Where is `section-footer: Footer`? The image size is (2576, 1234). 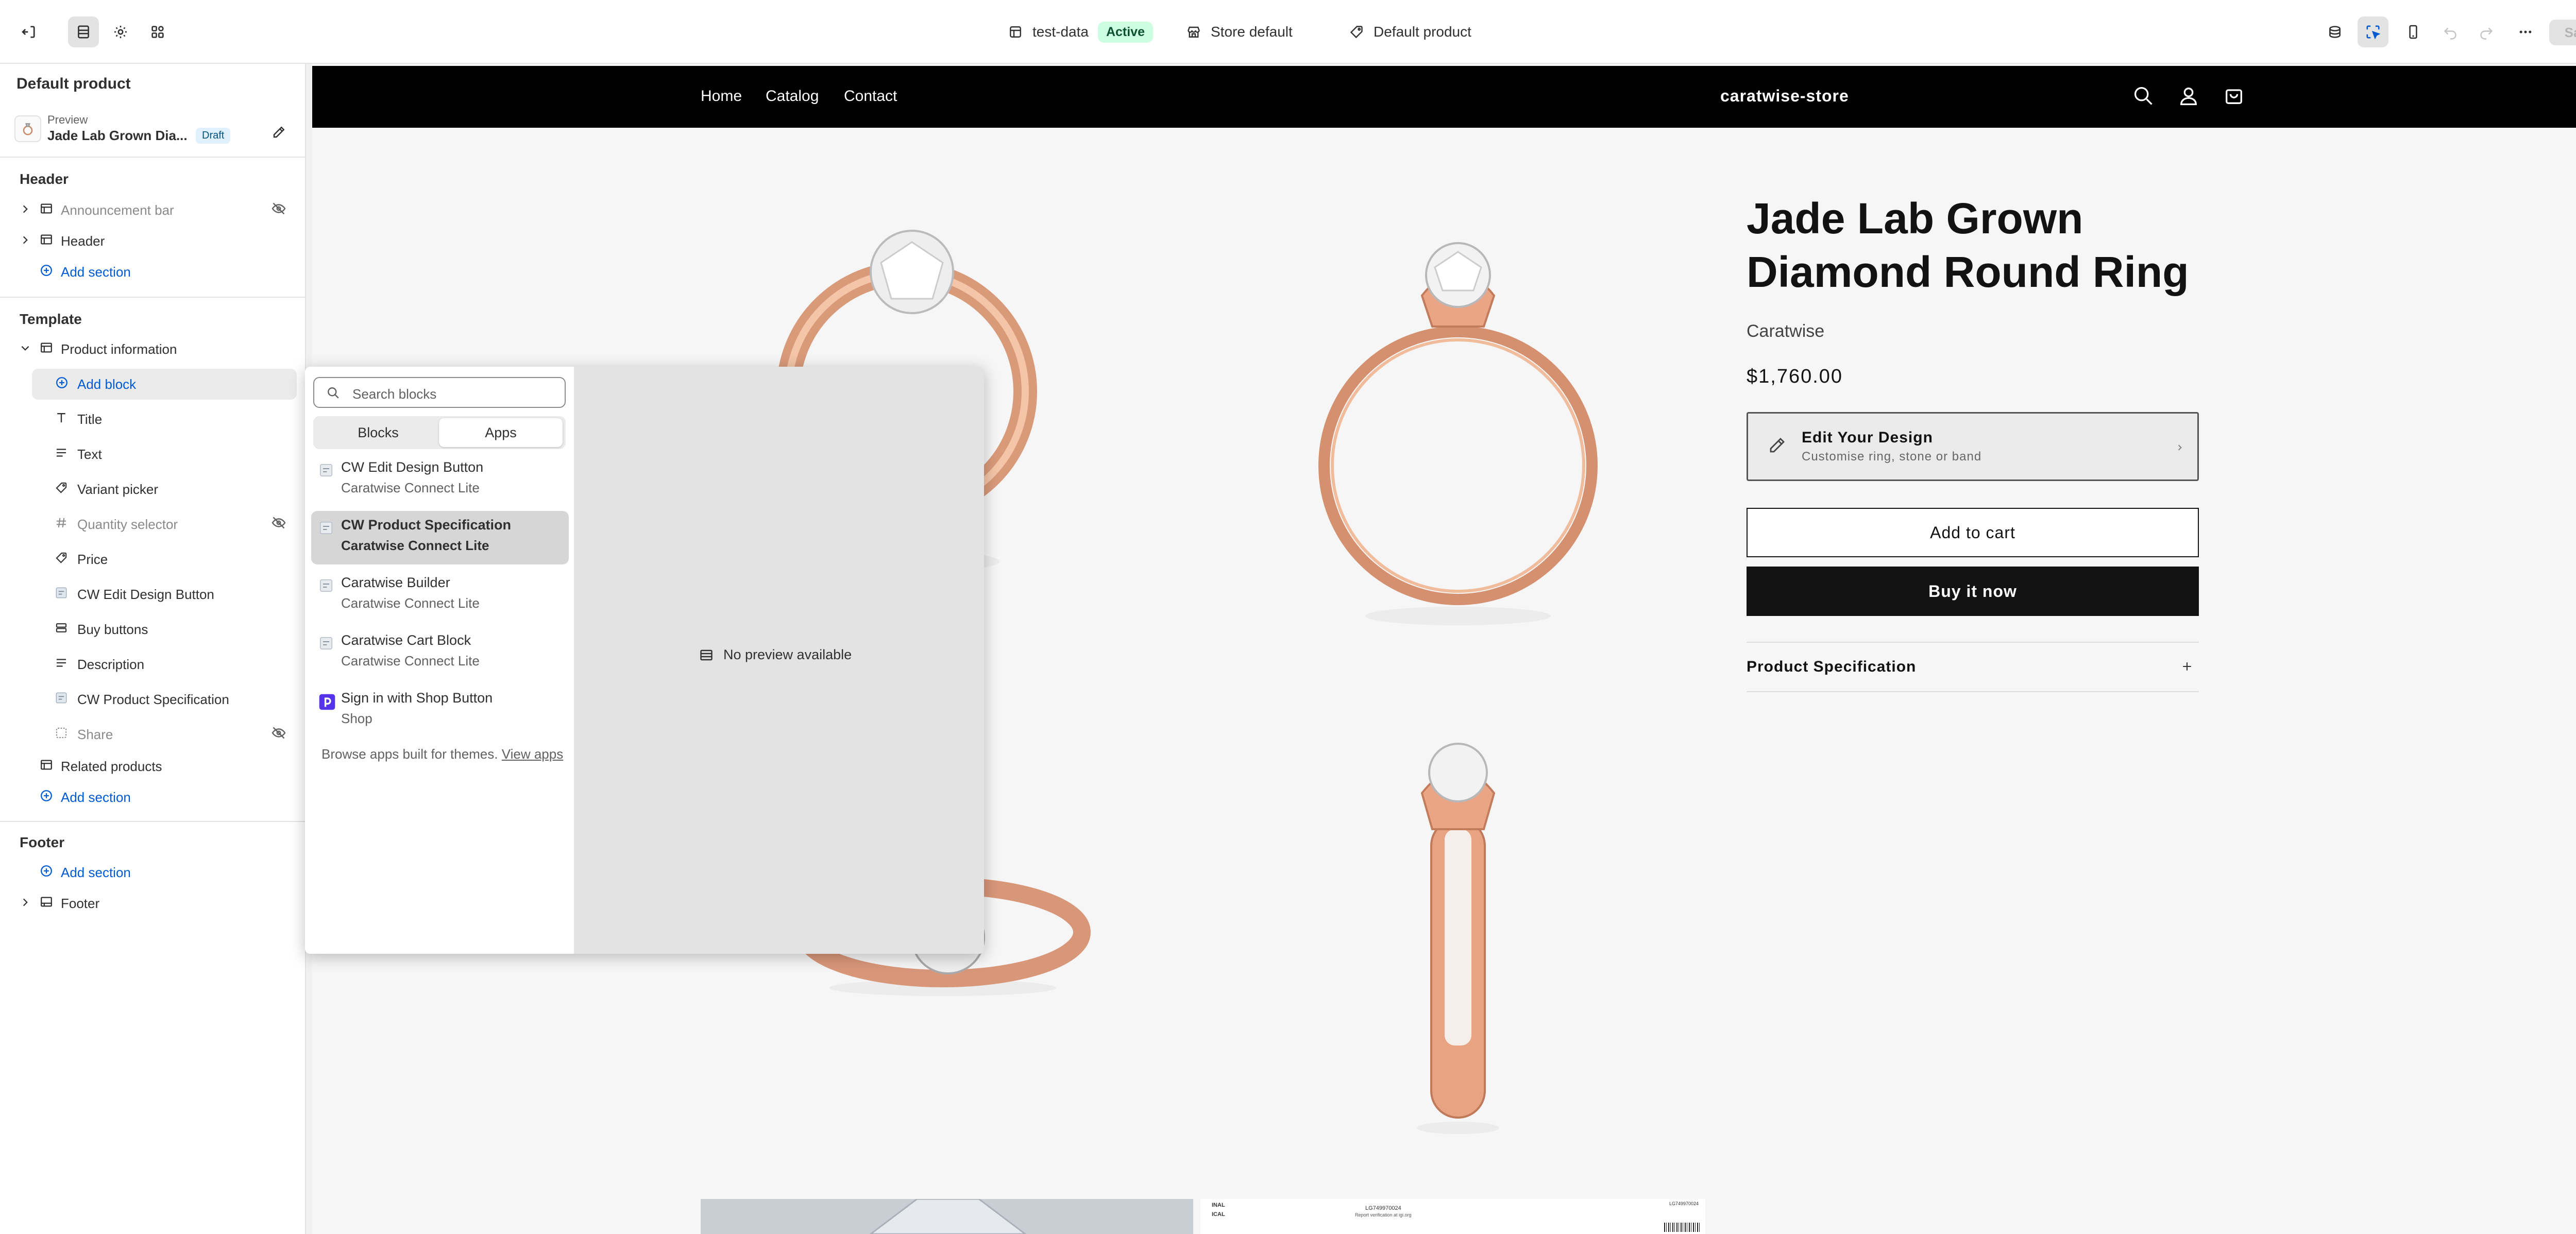
section-footer: Footer is located at coordinates (153, 904).